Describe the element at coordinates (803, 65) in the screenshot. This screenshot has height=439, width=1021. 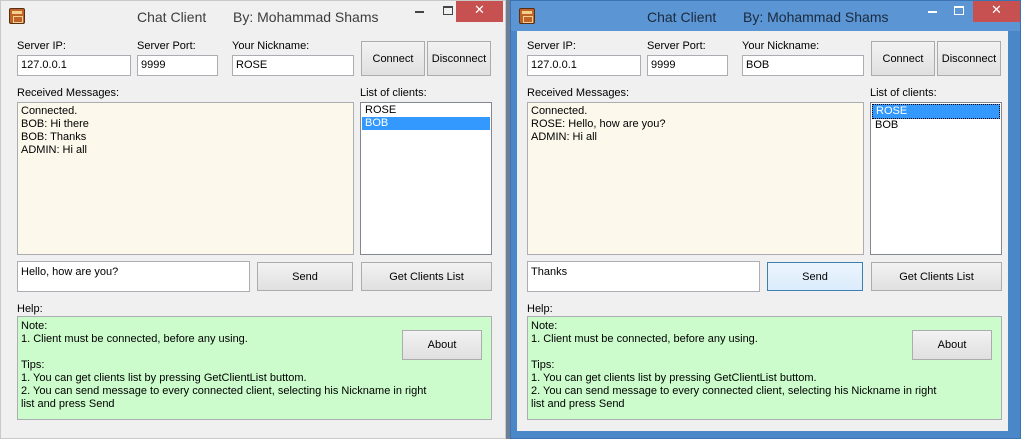
I see `nickname-input: BOB` at that location.